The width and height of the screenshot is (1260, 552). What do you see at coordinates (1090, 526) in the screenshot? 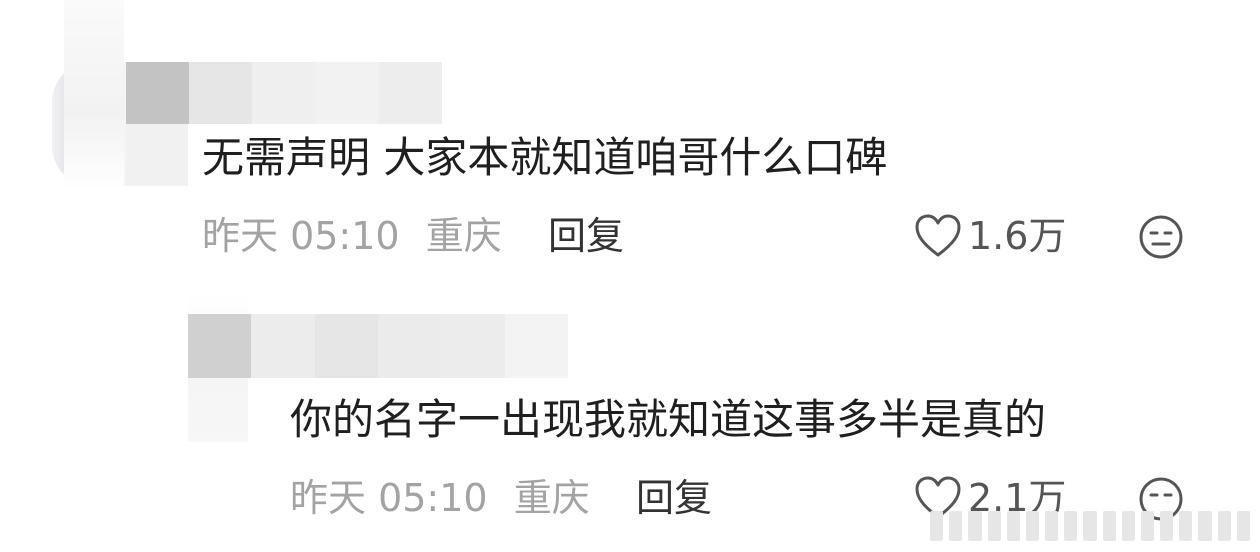
I see `watermark-overlay` at bounding box center [1090, 526].